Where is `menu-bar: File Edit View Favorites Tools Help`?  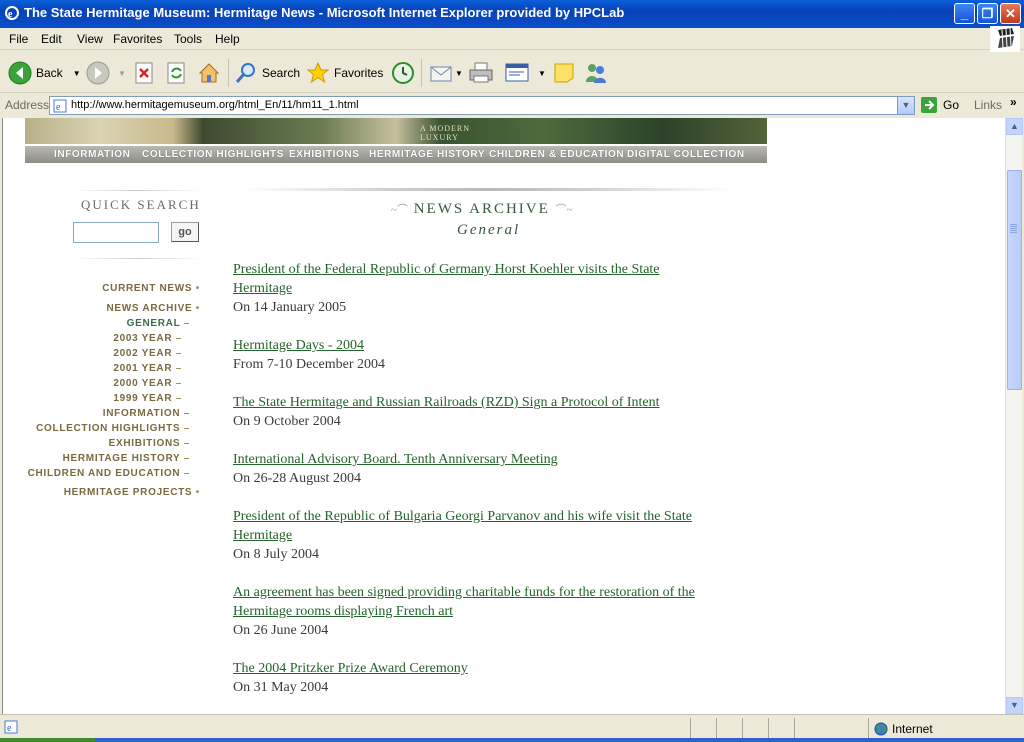
menu-bar: File Edit View Favorites Tools Help is located at coordinates (512, 39).